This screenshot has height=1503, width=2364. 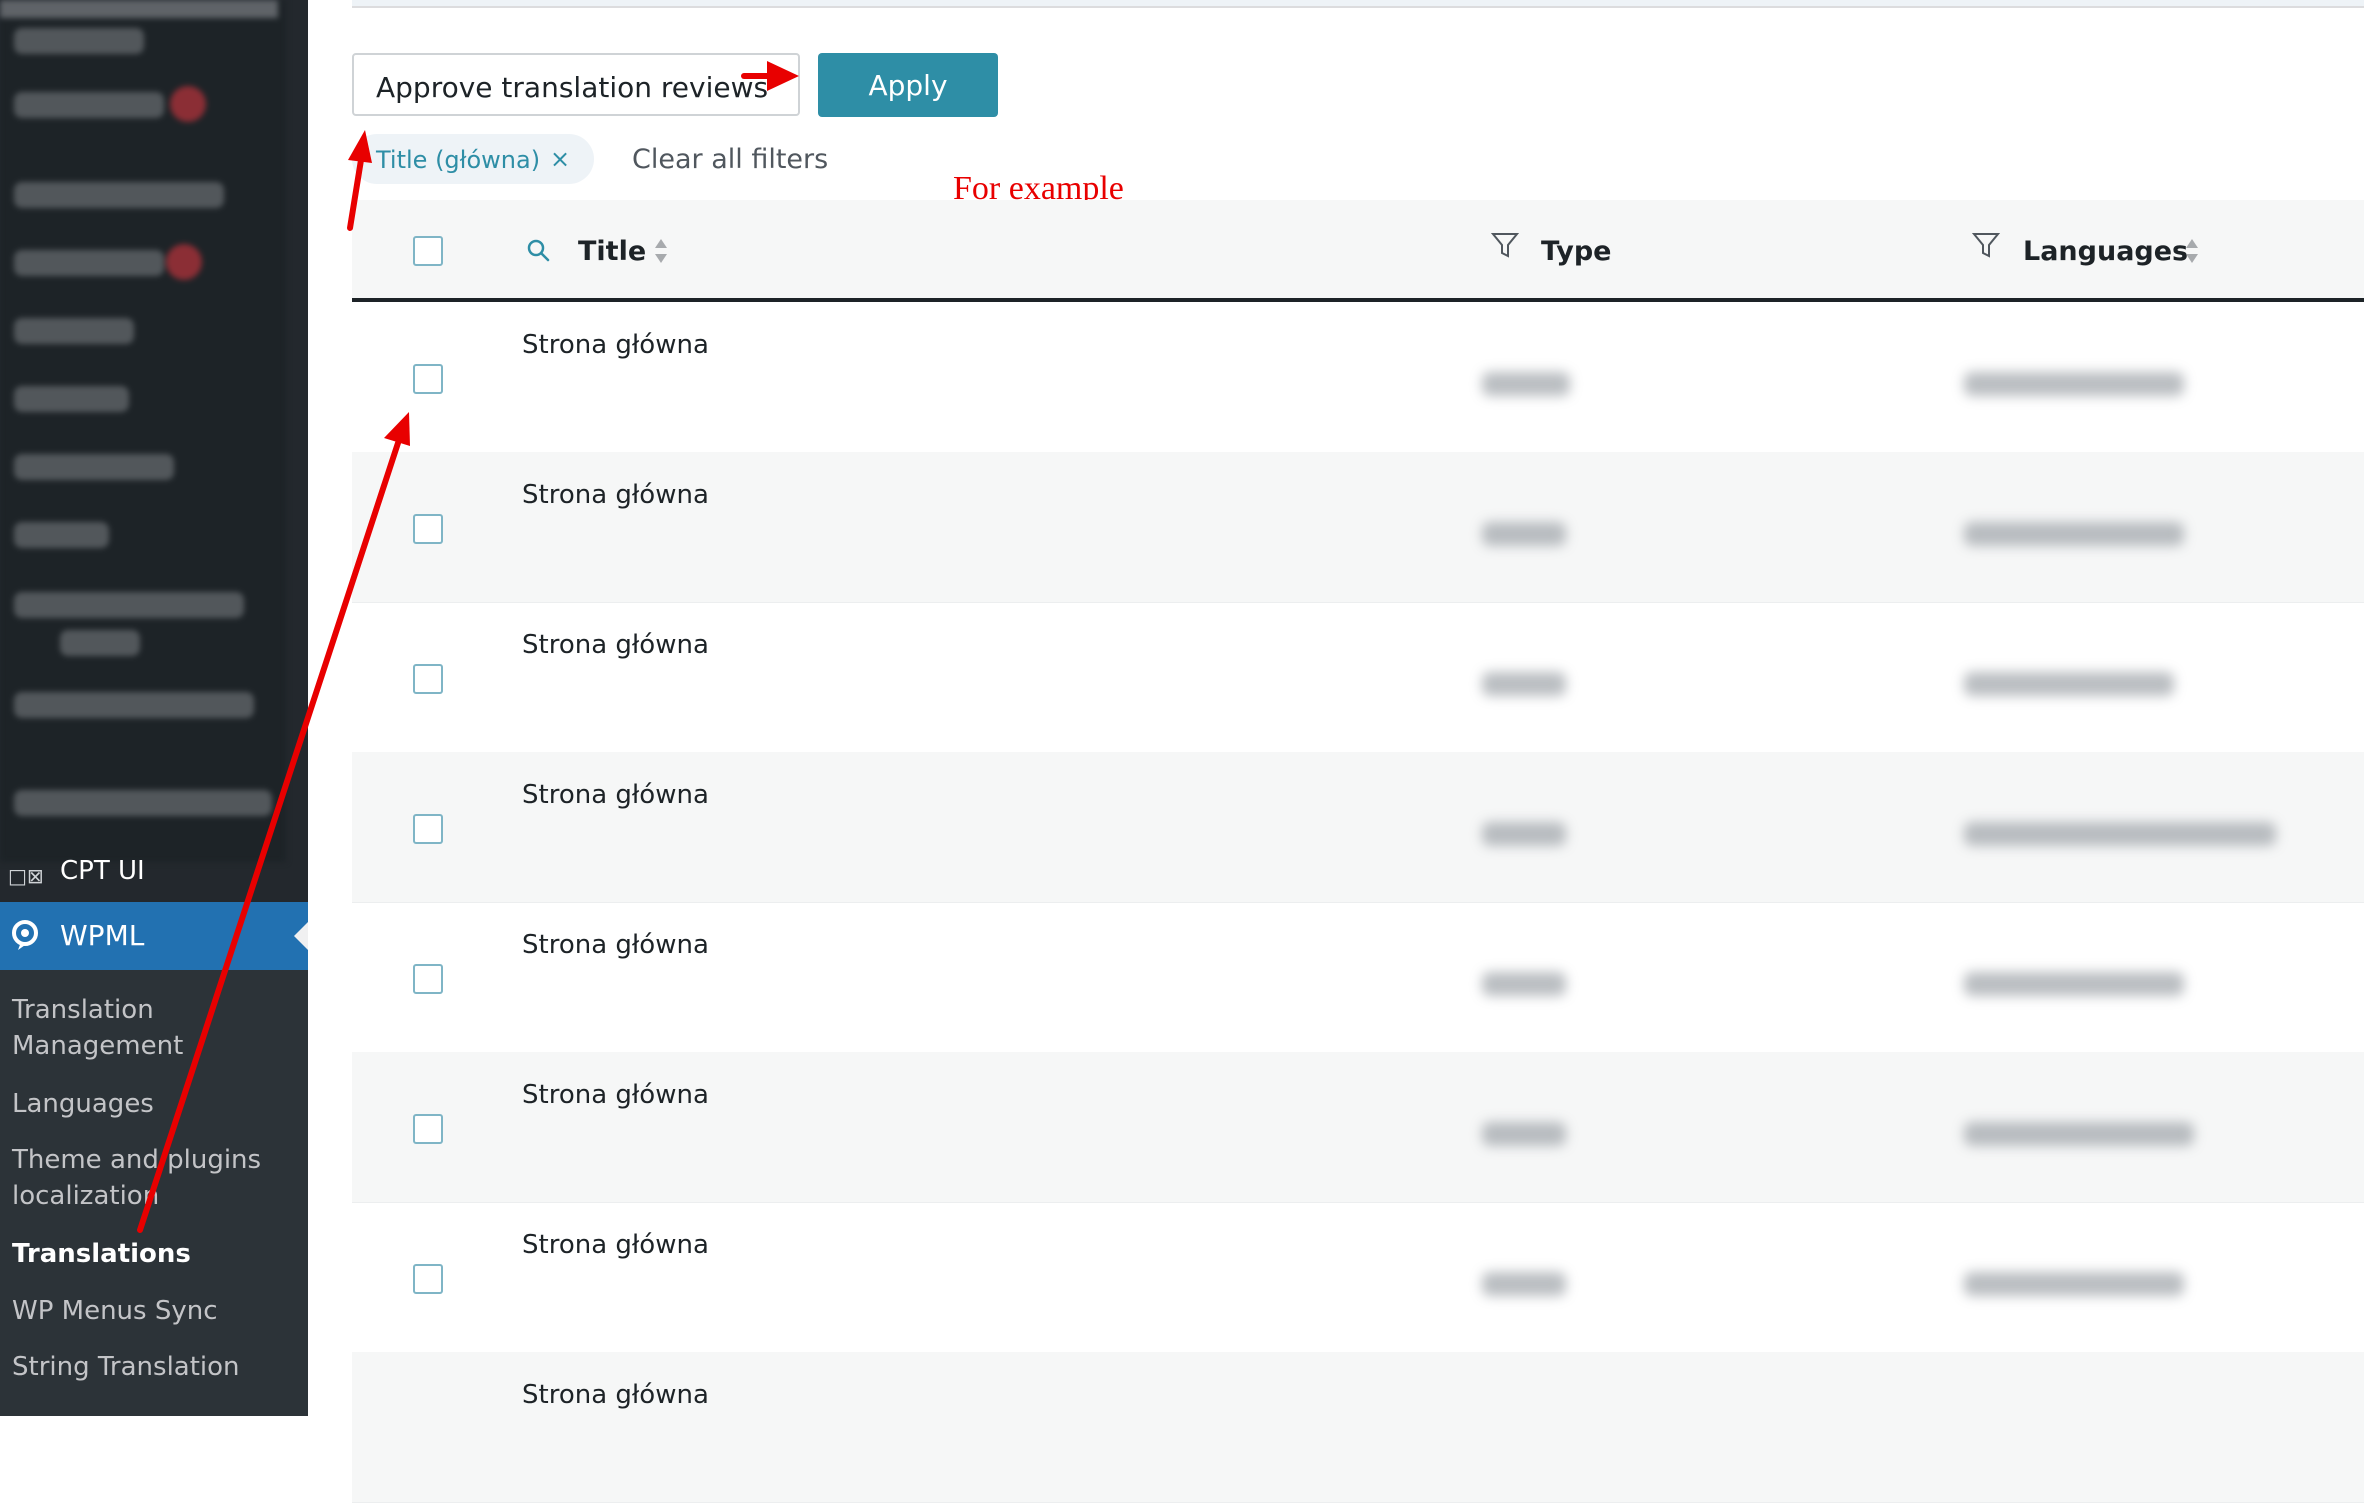 I want to click on sidebar-item-wpml: WPML, so click(x=154, y=936).